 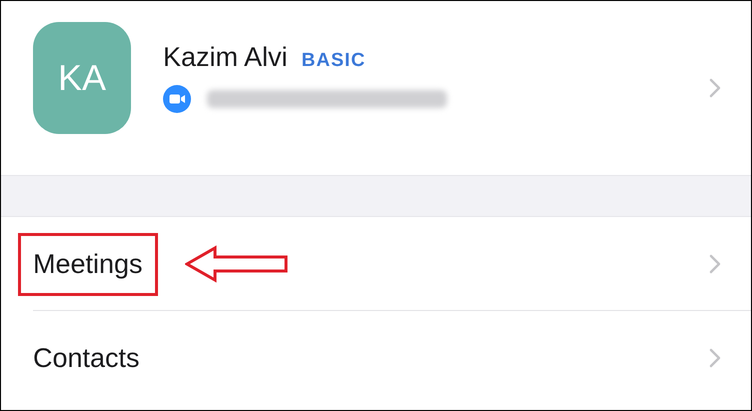 I want to click on video-camera-icon, so click(x=177, y=98).